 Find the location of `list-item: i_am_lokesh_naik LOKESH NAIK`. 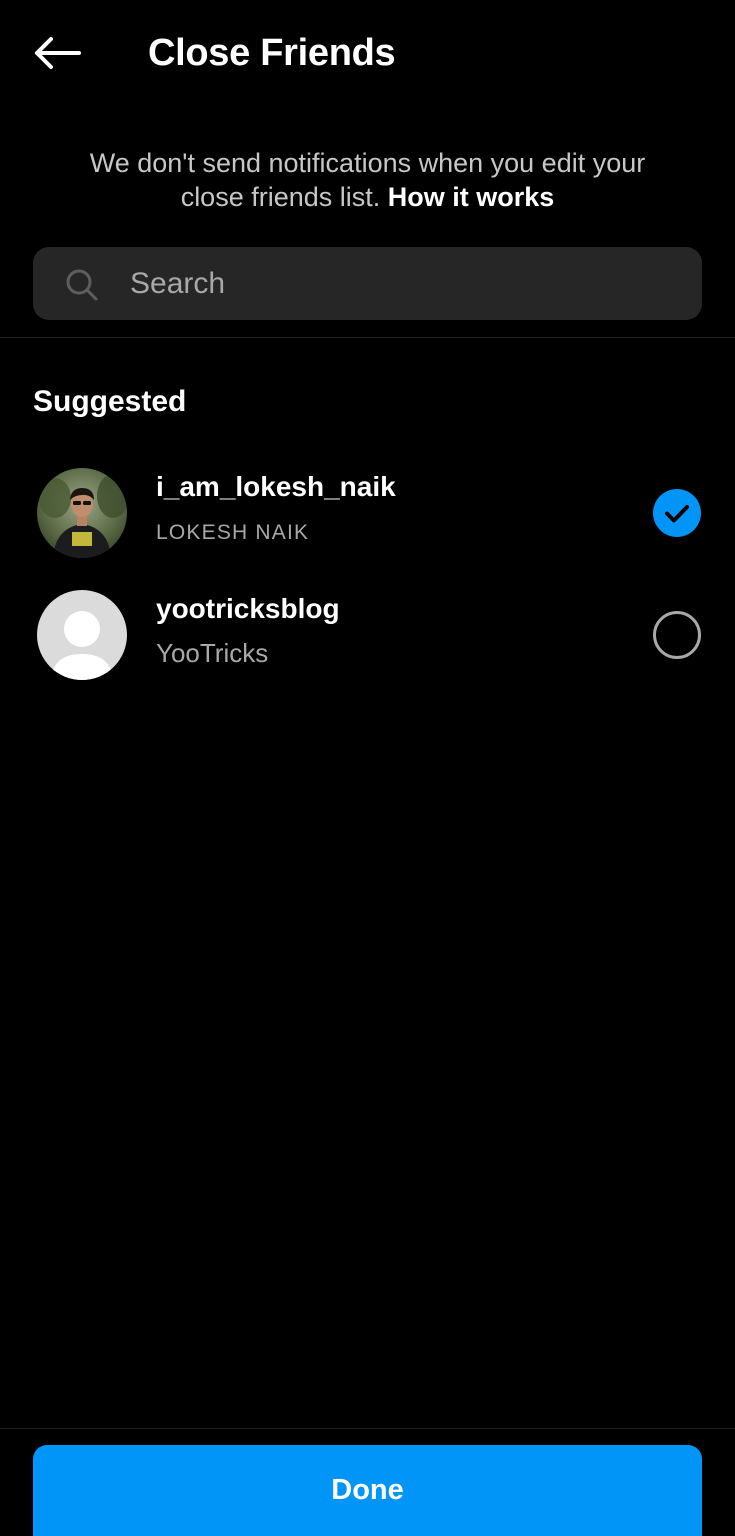

list-item: i_am_lokesh_naik LOKESH NAIK is located at coordinates (367, 513).